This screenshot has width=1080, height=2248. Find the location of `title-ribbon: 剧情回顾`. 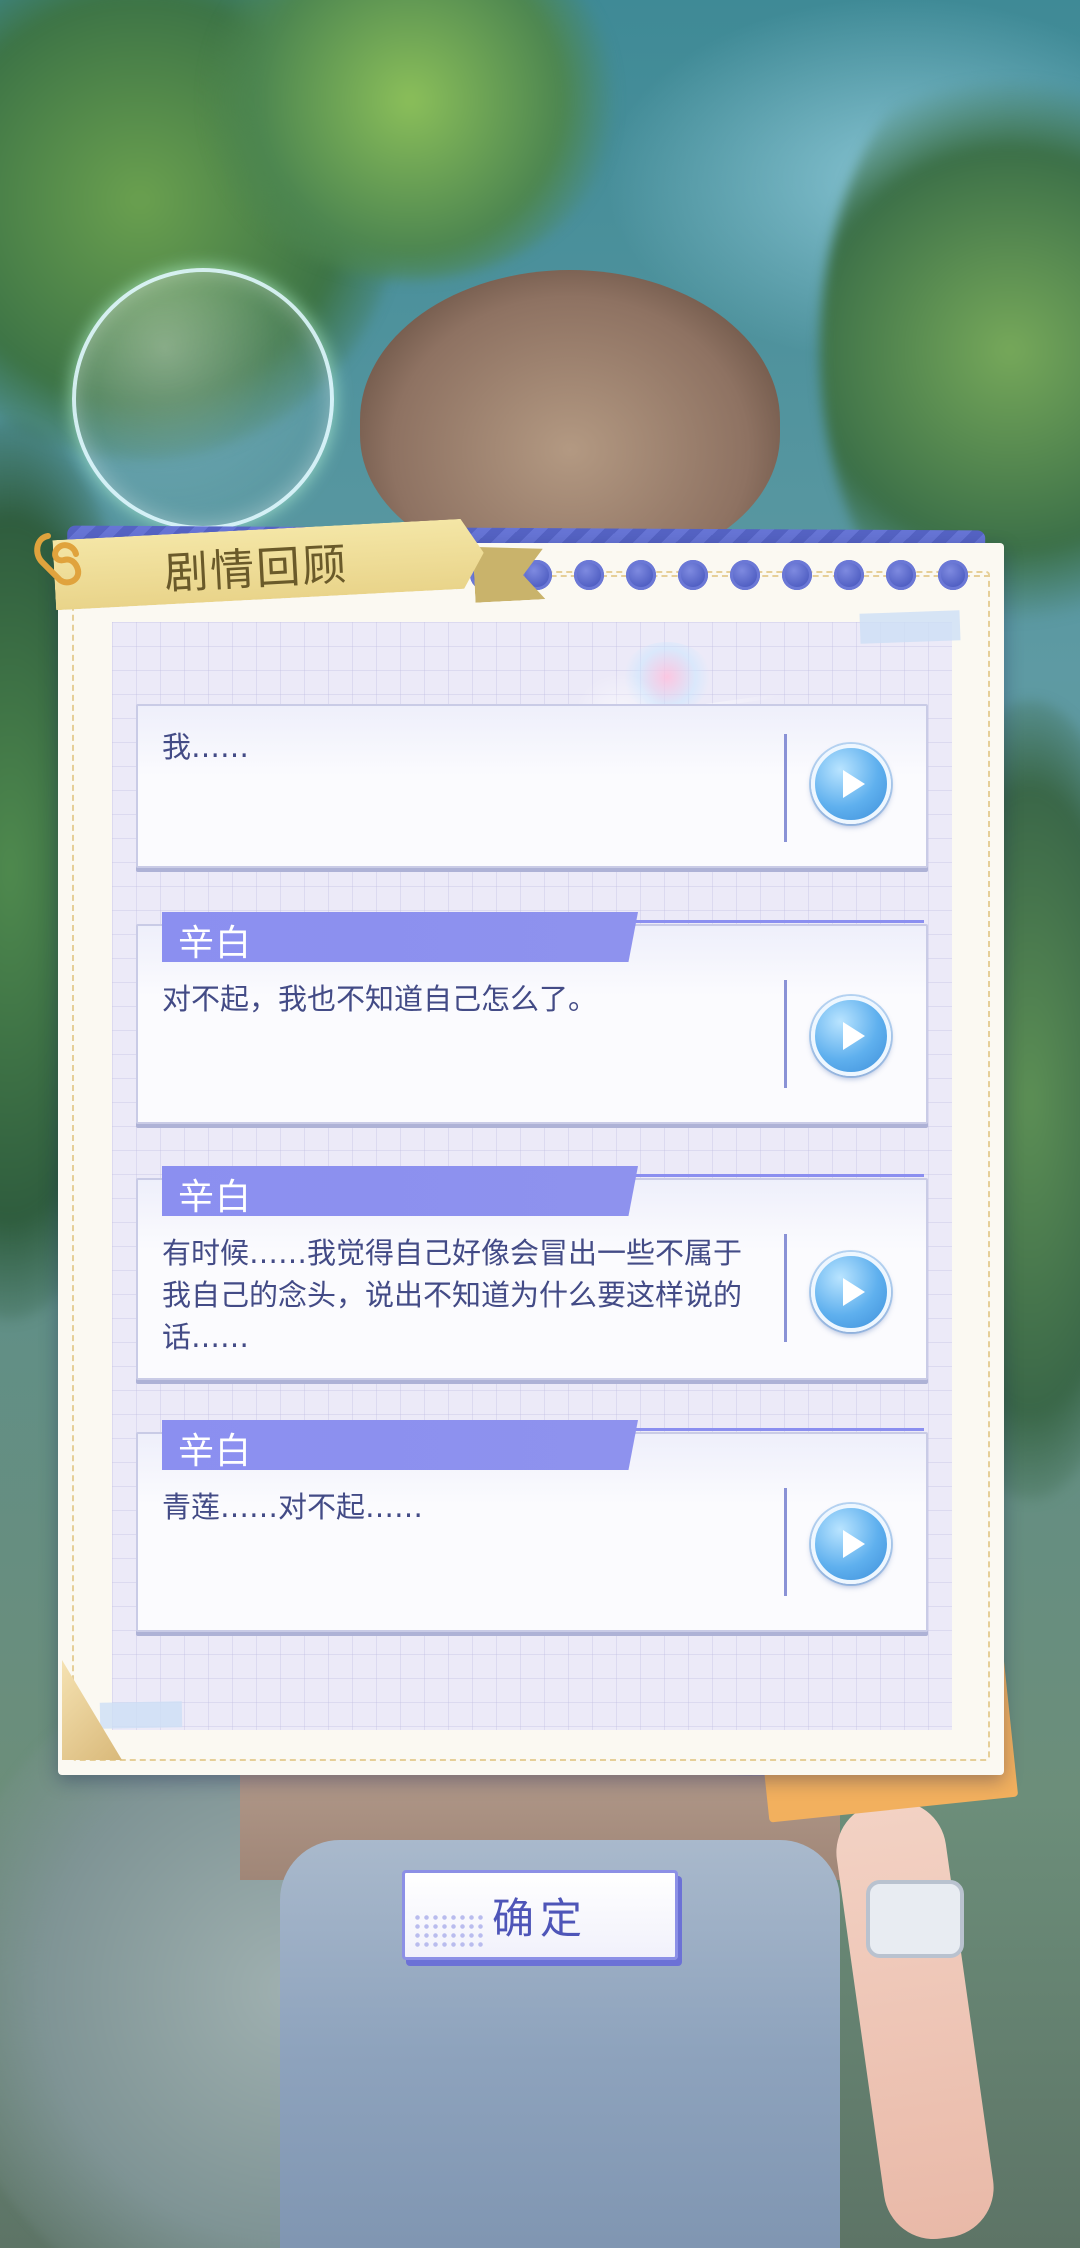

title-ribbon: 剧情回顾 is located at coordinates (274, 562).